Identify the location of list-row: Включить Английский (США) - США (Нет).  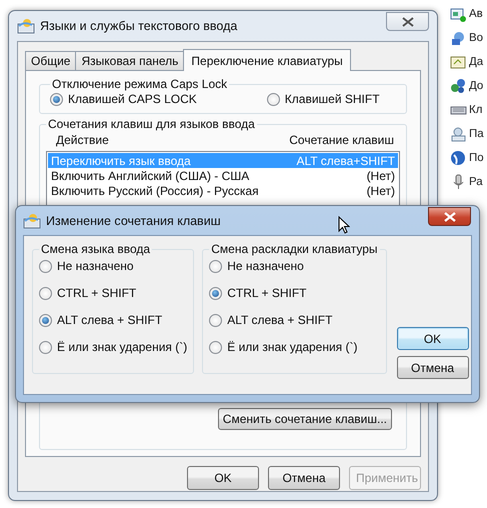
(223, 175).